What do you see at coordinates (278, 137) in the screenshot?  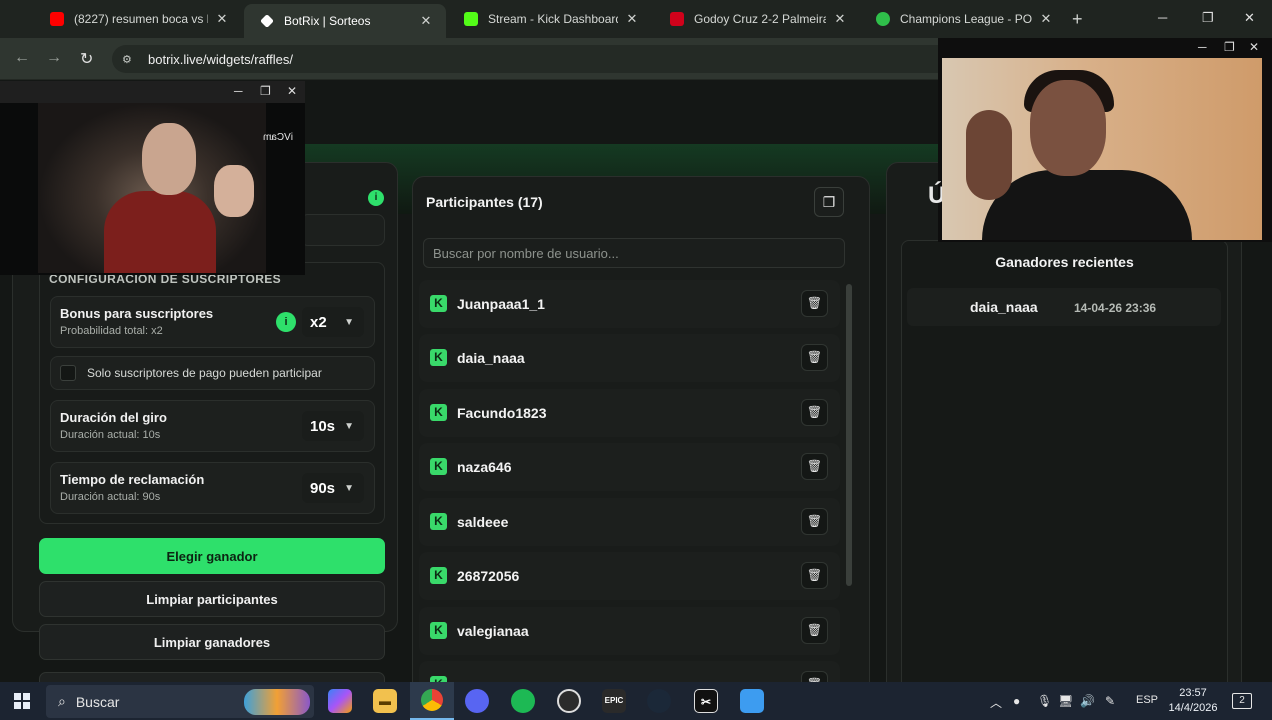 I see `webcam-watermark: iVCam` at bounding box center [278, 137].